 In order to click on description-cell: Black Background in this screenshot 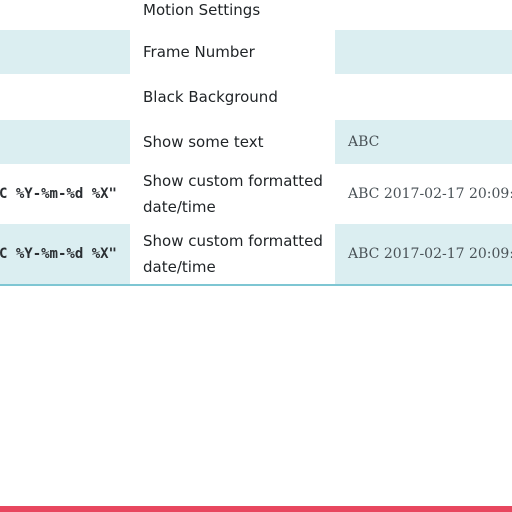, I will do `click(232, 97)`.